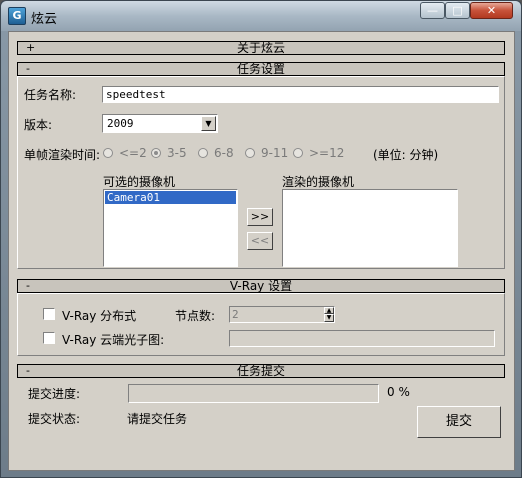  I want to click on vray-rollout-header: - V-Ray 设置, so click(261, 286).